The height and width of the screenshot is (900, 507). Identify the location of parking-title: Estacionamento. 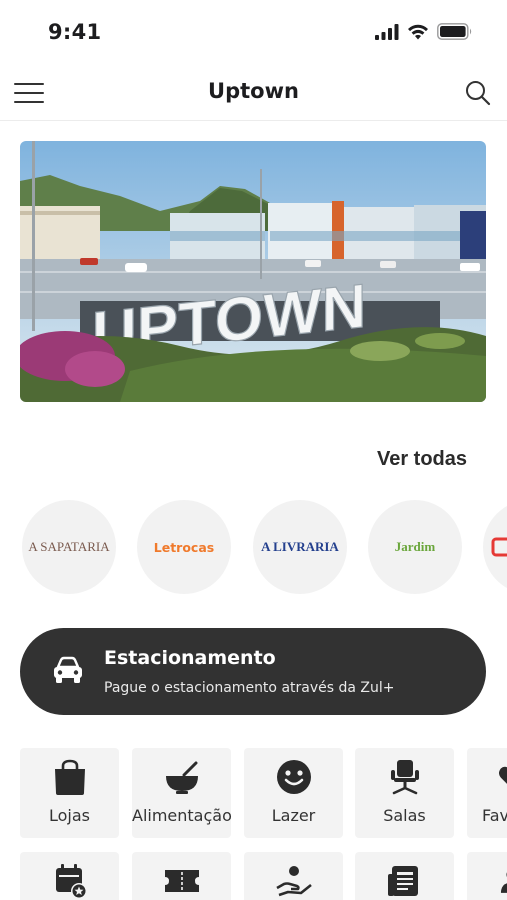
(190, 658).